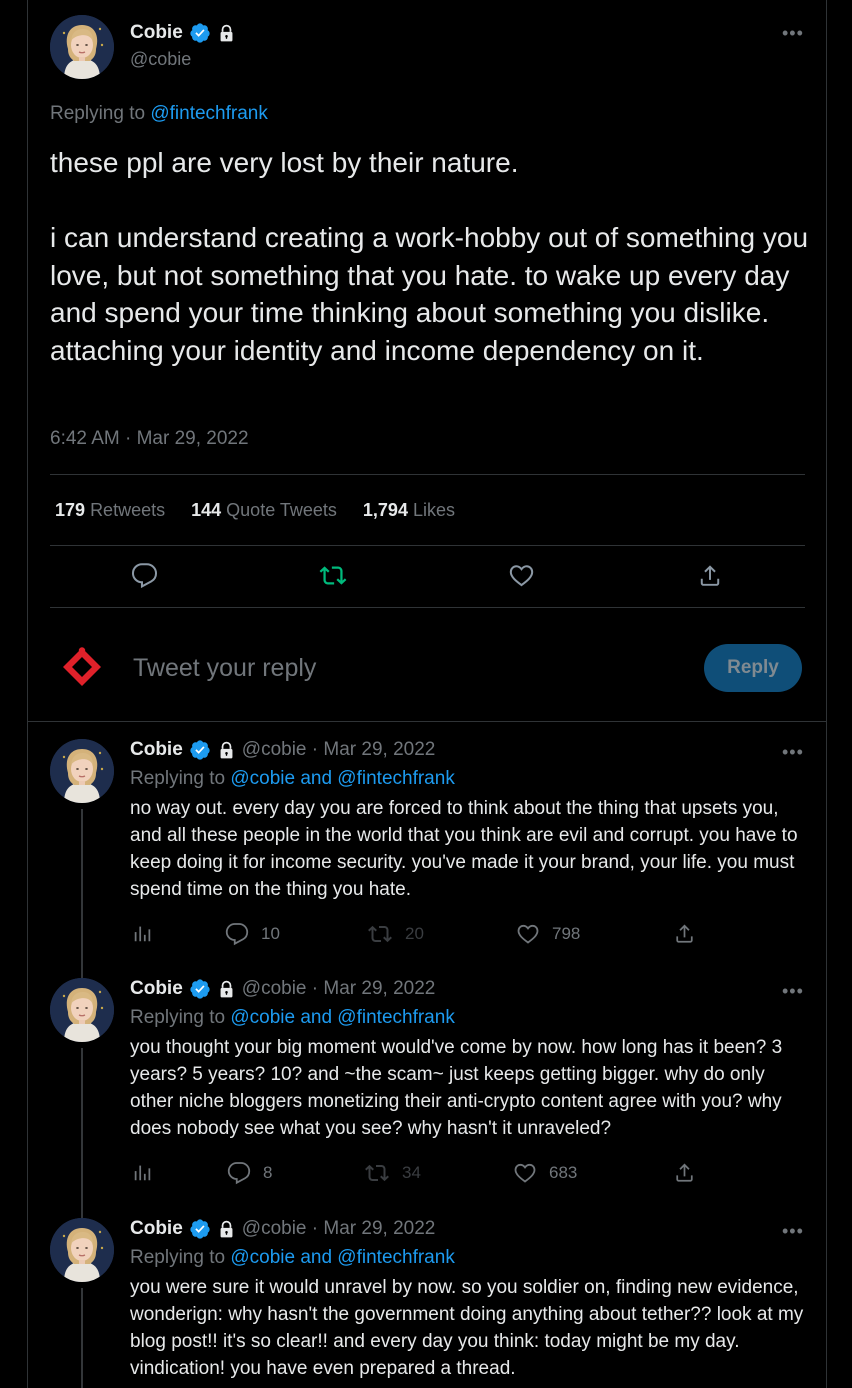 This screenshot has height=1388, width=852. Describe the element at coordinates (385, 510) in the screenshot. I see `likes-count: 1,794` at that location.